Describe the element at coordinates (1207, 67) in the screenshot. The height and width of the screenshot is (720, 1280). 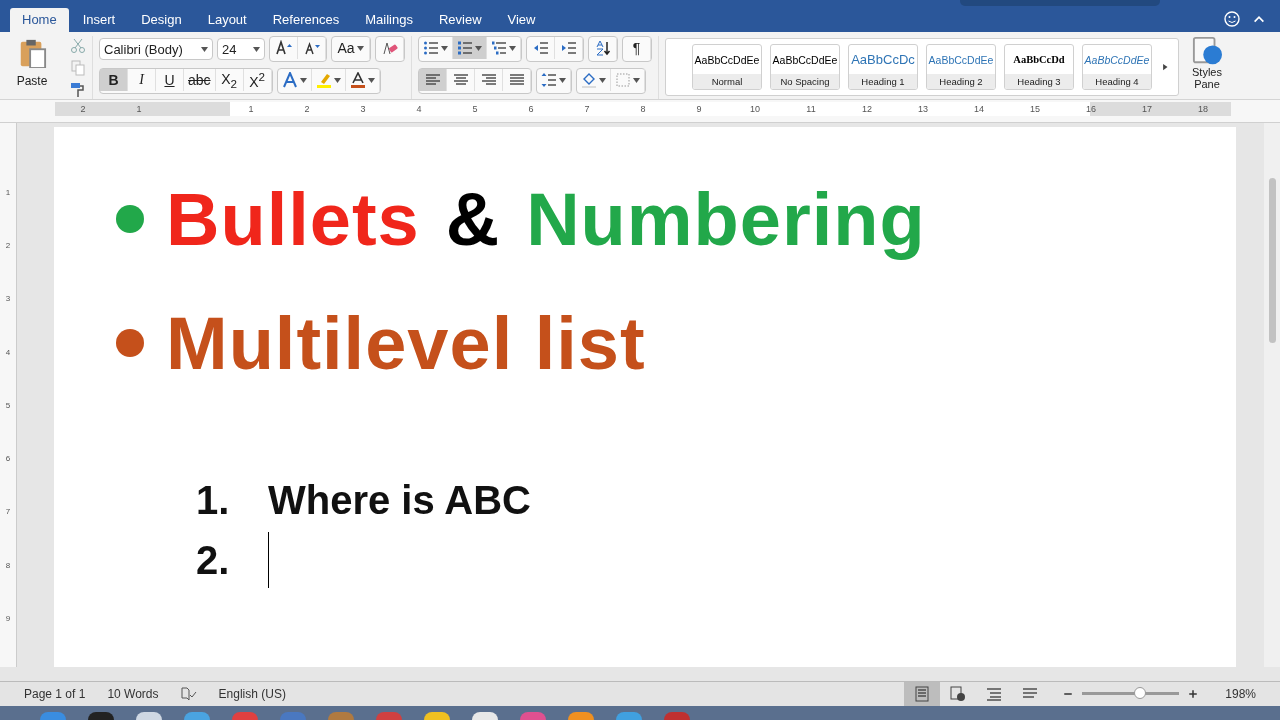
I see `styles-pane-button: Styles Pane` at that location.